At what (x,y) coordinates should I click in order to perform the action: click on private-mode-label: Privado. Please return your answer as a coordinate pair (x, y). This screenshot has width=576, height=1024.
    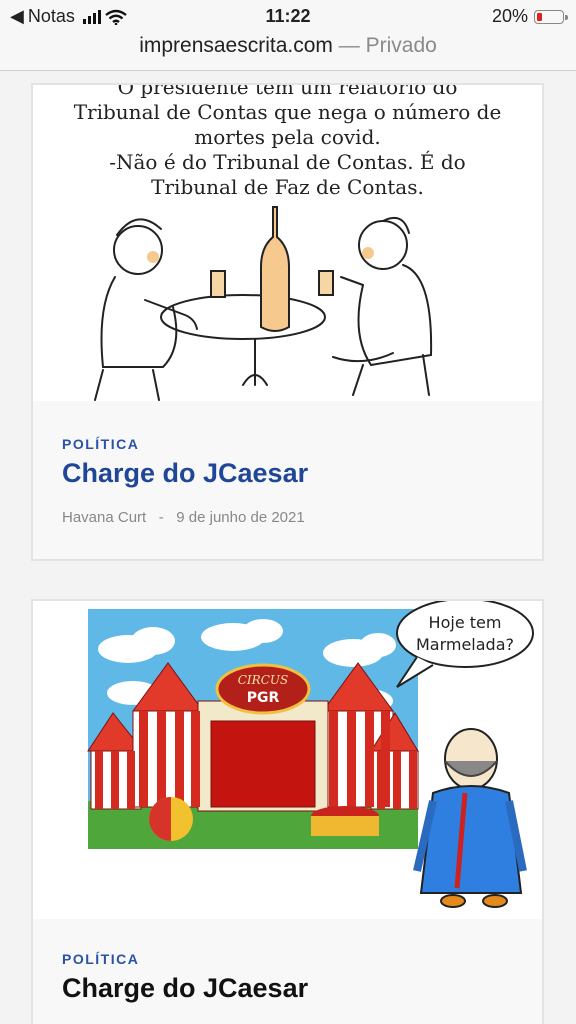
    Looking at the image, I should click on (401, 45).